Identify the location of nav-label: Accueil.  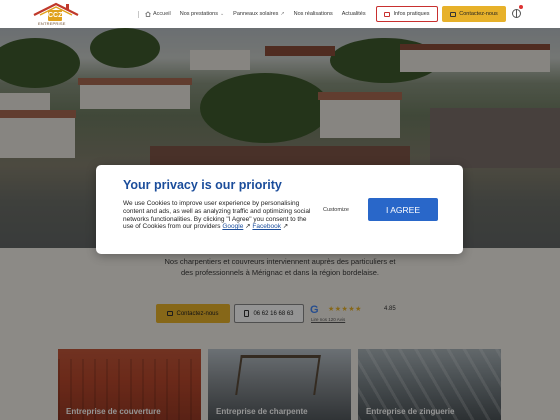
(162, 14).